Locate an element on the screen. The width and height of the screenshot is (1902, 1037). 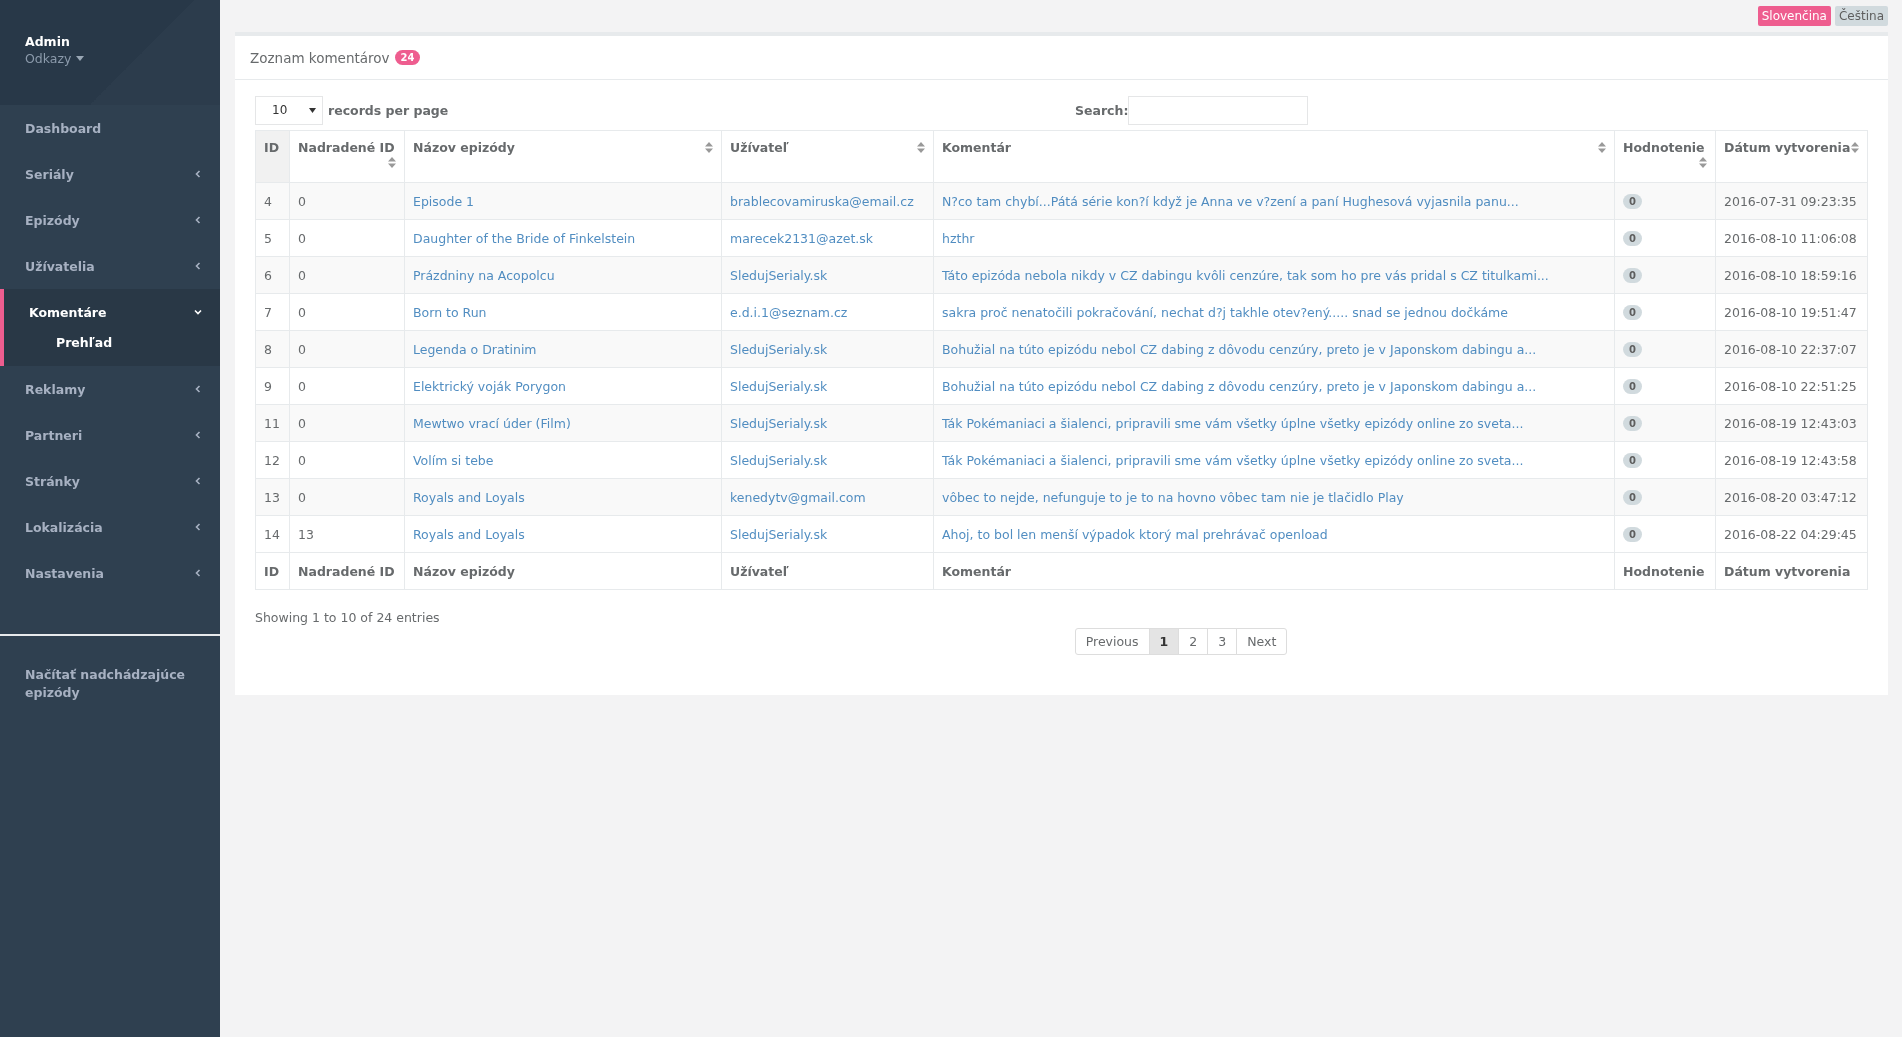
panel-title: Zoznam komentárov is located at coordinates (320, 57).